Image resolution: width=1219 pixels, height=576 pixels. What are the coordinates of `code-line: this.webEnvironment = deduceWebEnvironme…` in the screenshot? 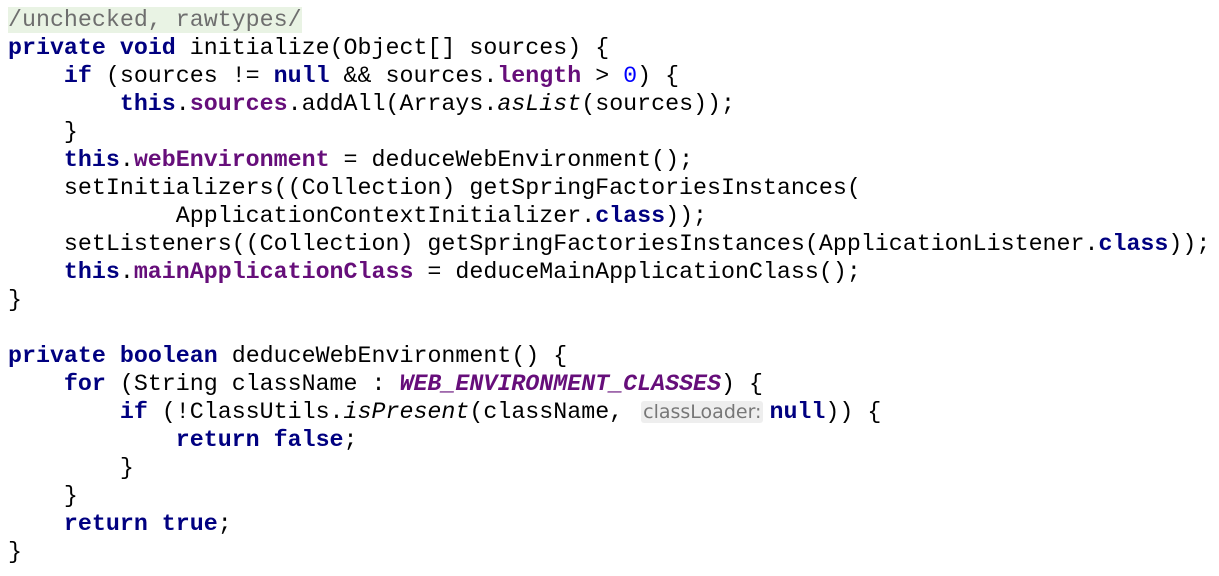 It's located at (609, 160).